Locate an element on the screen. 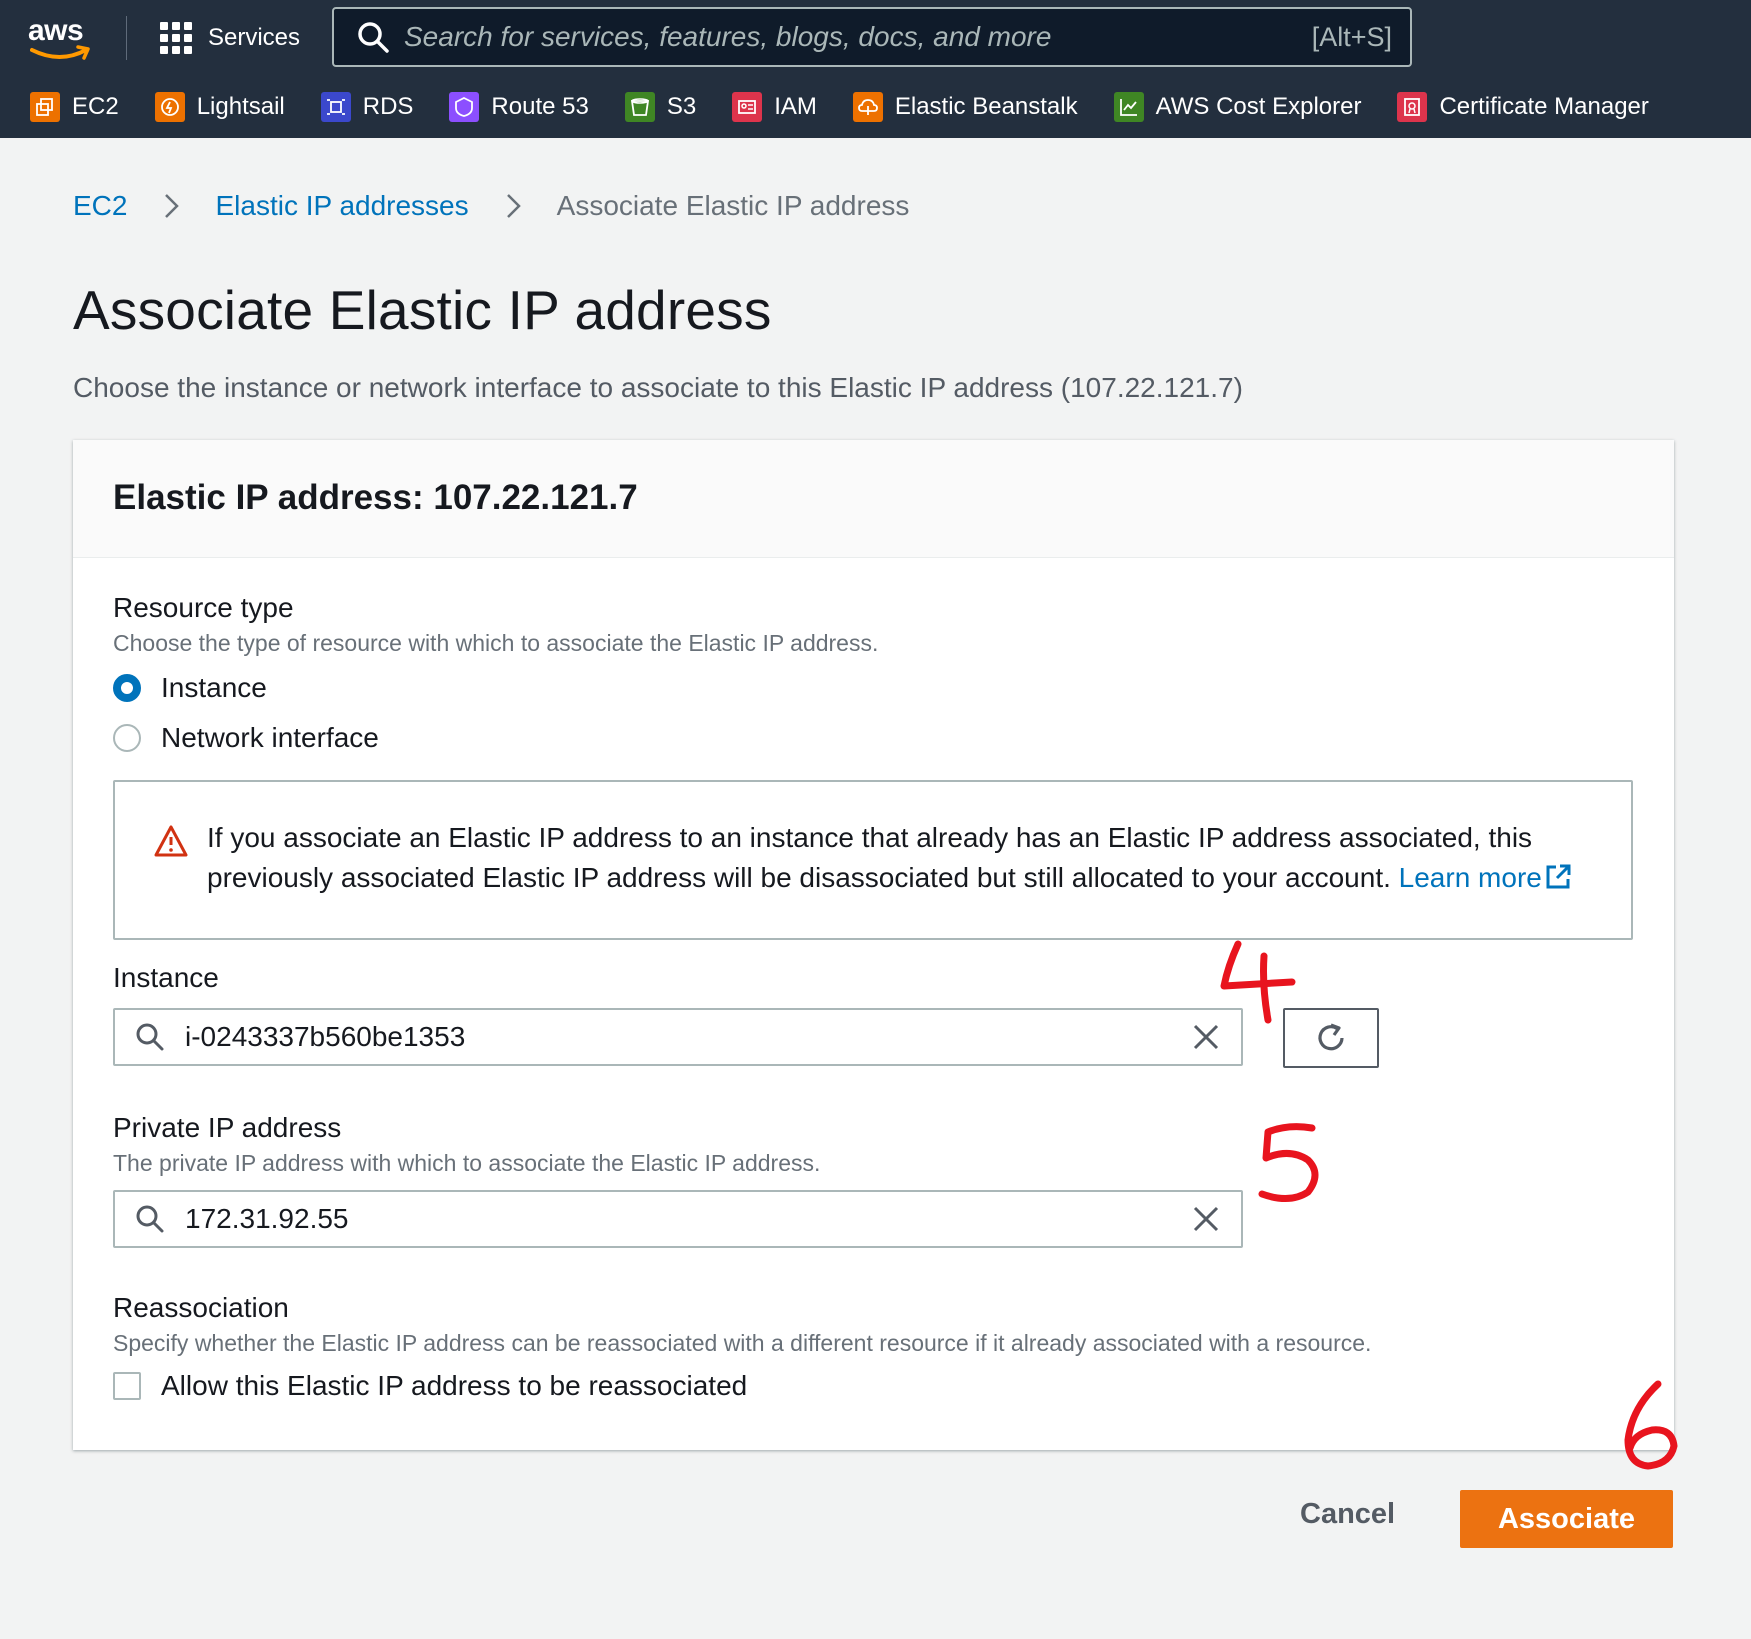 This screenshot has width=1751, height=1639. top-navigation-bar: aws Services [Alt+S] EC2 Li is located at coordinates (875, 69).